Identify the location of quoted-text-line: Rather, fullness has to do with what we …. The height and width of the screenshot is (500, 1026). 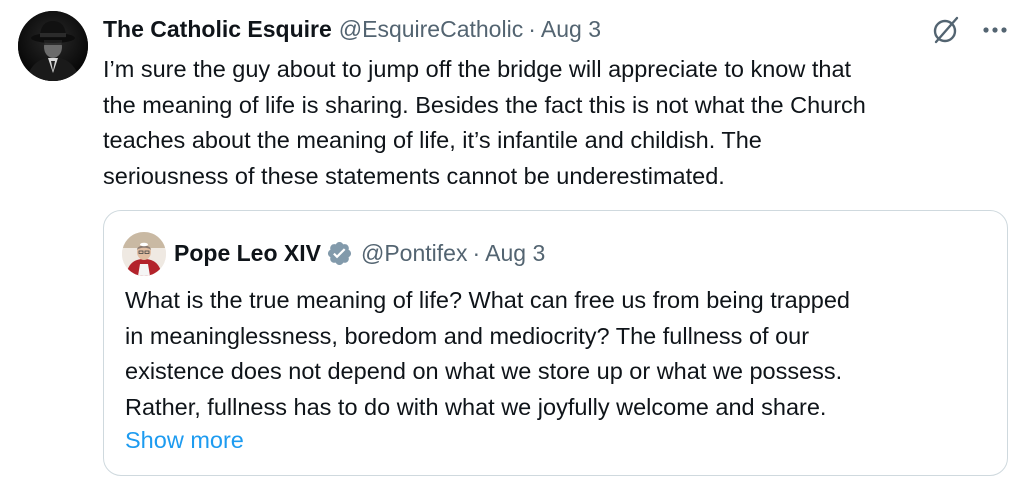
(476, 406).